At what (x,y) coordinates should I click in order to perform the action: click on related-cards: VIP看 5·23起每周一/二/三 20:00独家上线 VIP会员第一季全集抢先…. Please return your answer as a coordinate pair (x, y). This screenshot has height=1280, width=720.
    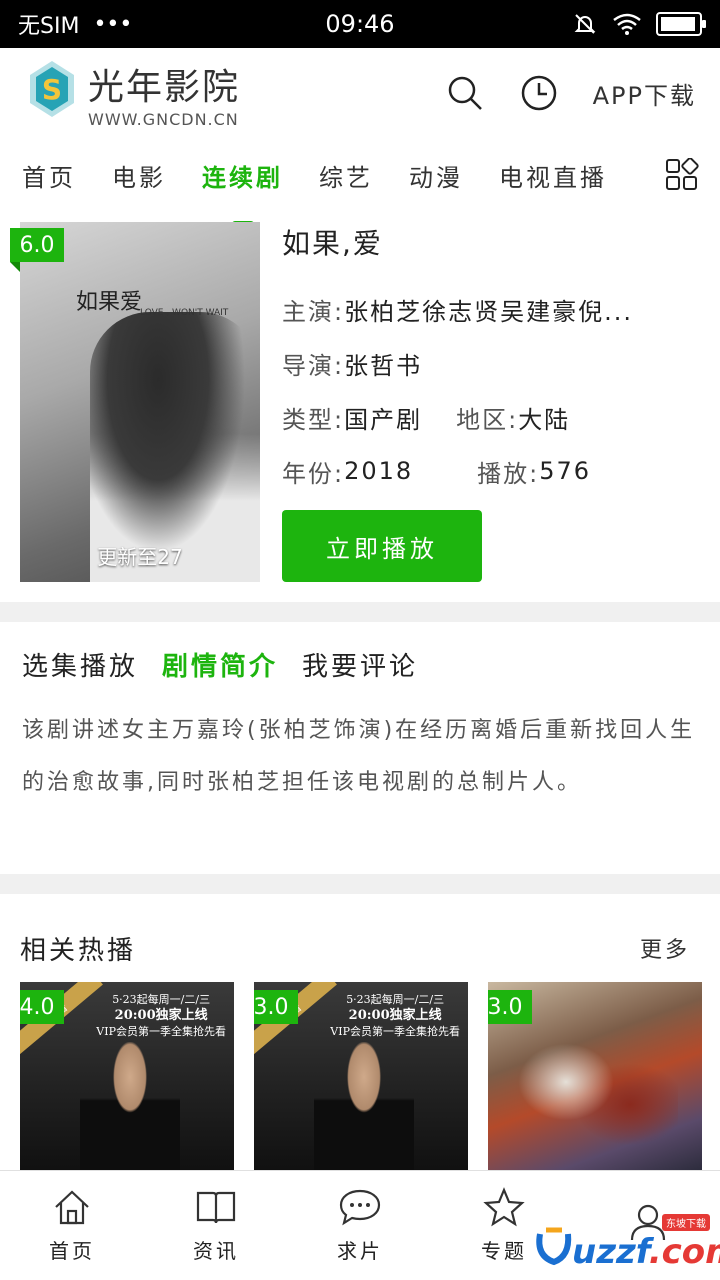
    Looking at the image, I should click on (361, 1077).